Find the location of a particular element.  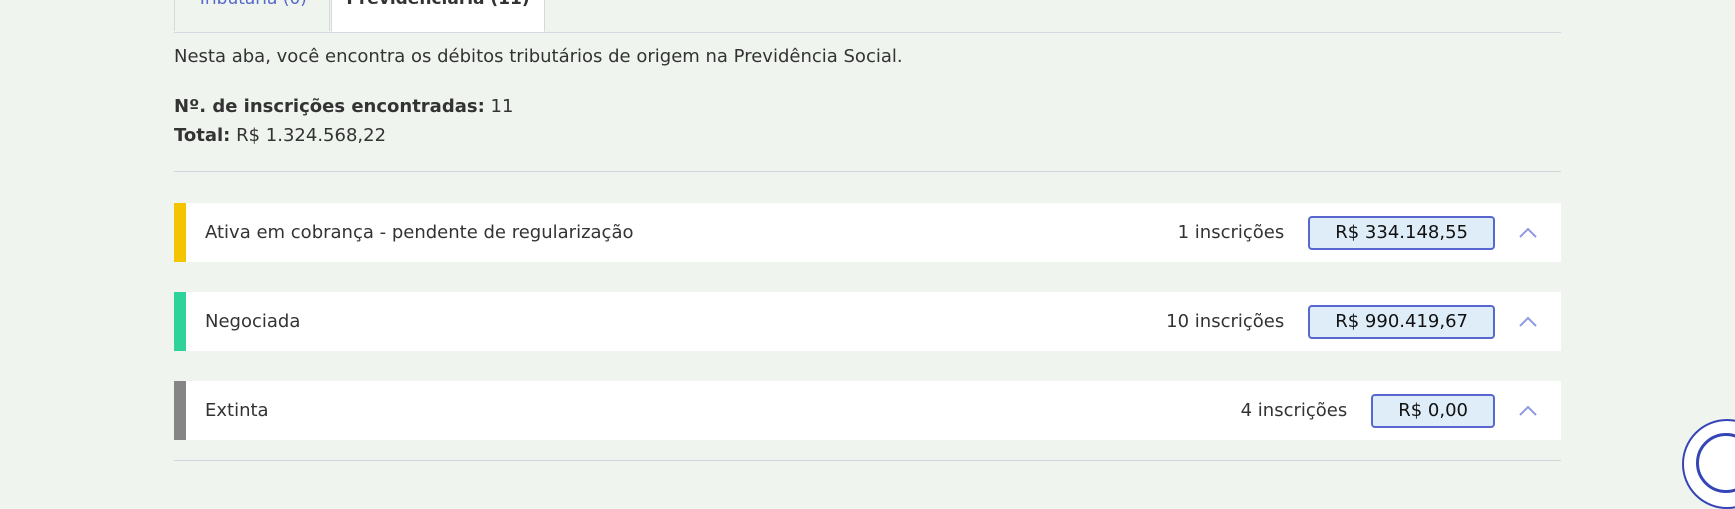

status-label: Negociada is located at coordinates (253, 321).